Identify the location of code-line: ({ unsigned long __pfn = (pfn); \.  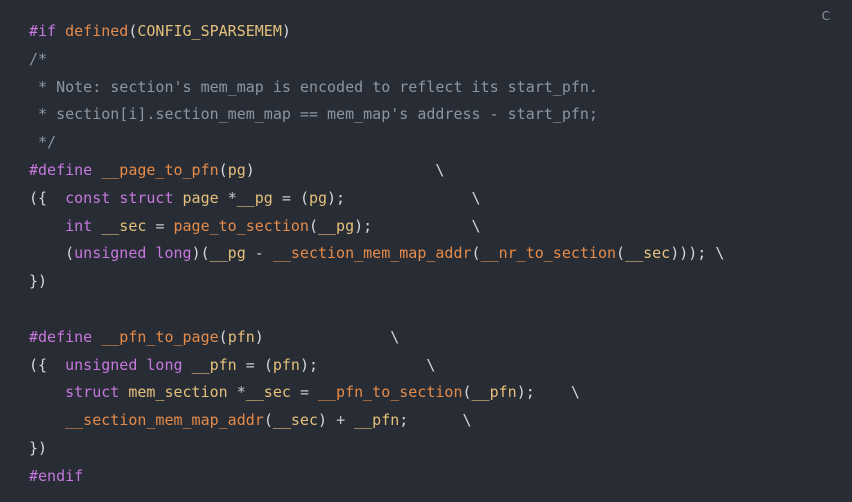
(376, 366).